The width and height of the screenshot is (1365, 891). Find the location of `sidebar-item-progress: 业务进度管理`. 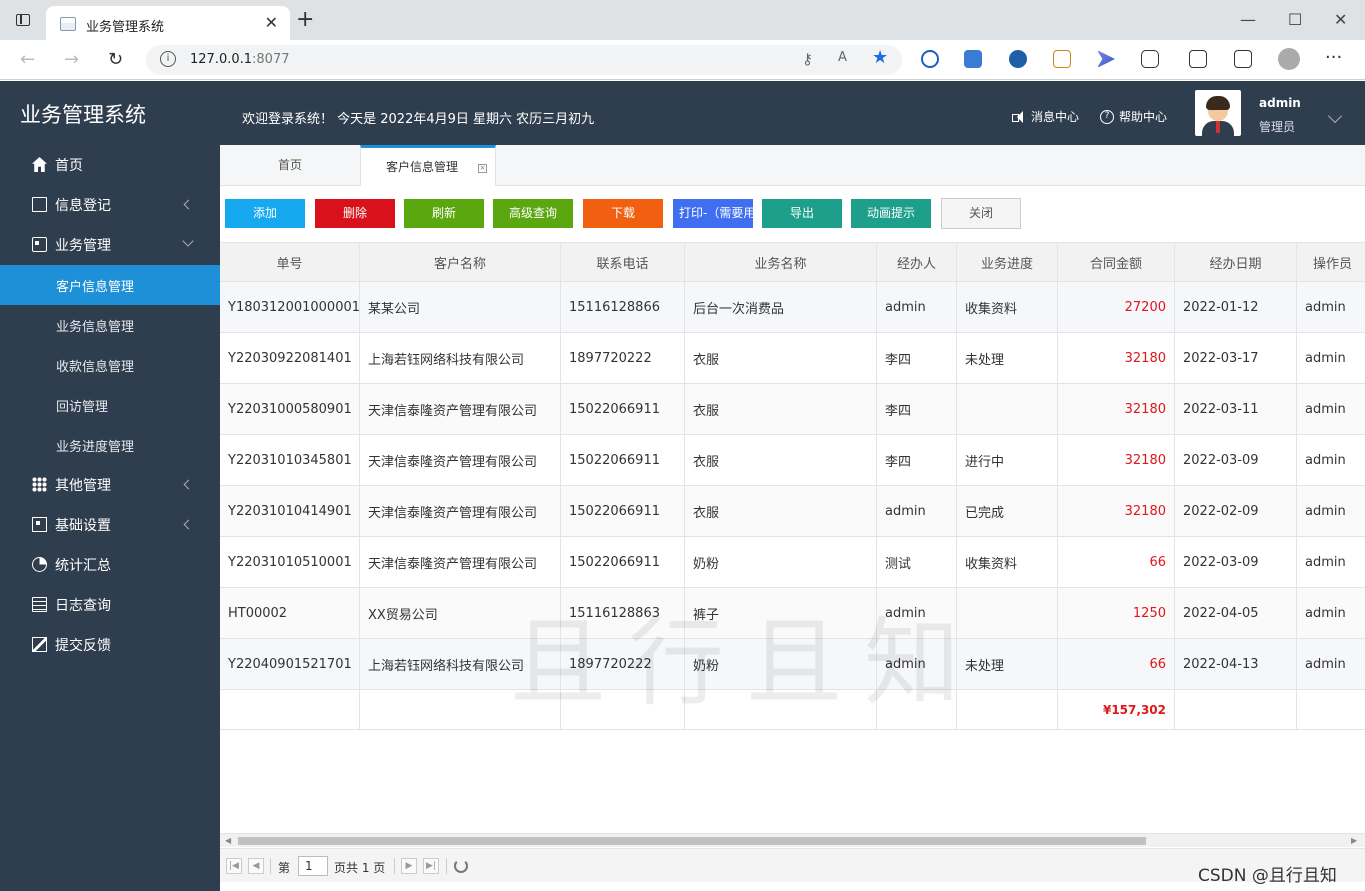

sidebar-item-progress: 业务进度管理 is located at coordinates (110, 445).